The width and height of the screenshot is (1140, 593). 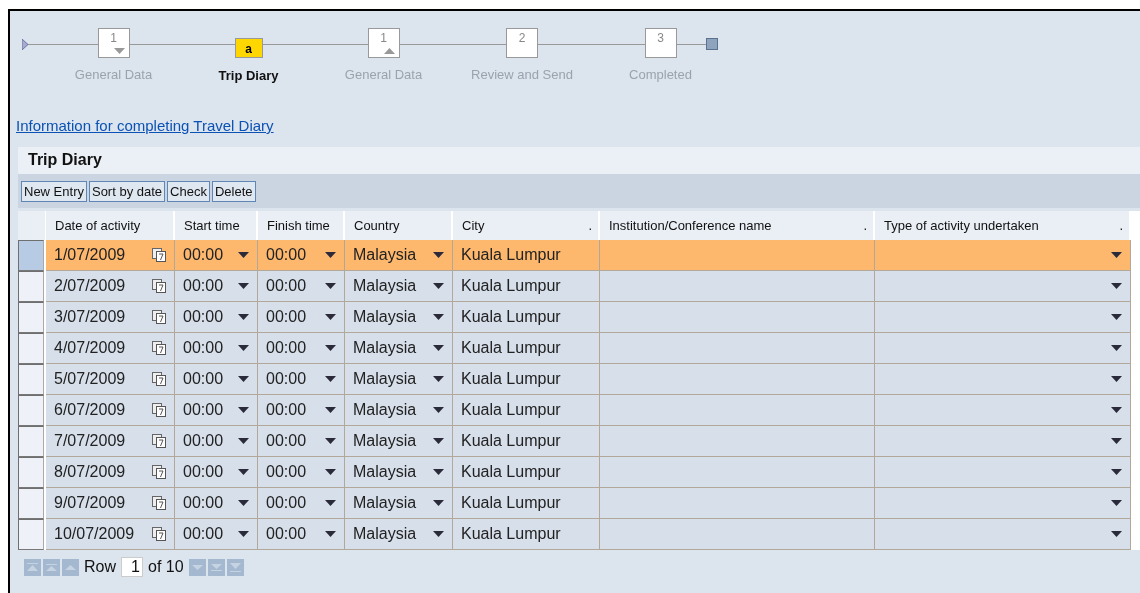 I want to click on date-field: 9/07/2009, so click(x=110, y=503).